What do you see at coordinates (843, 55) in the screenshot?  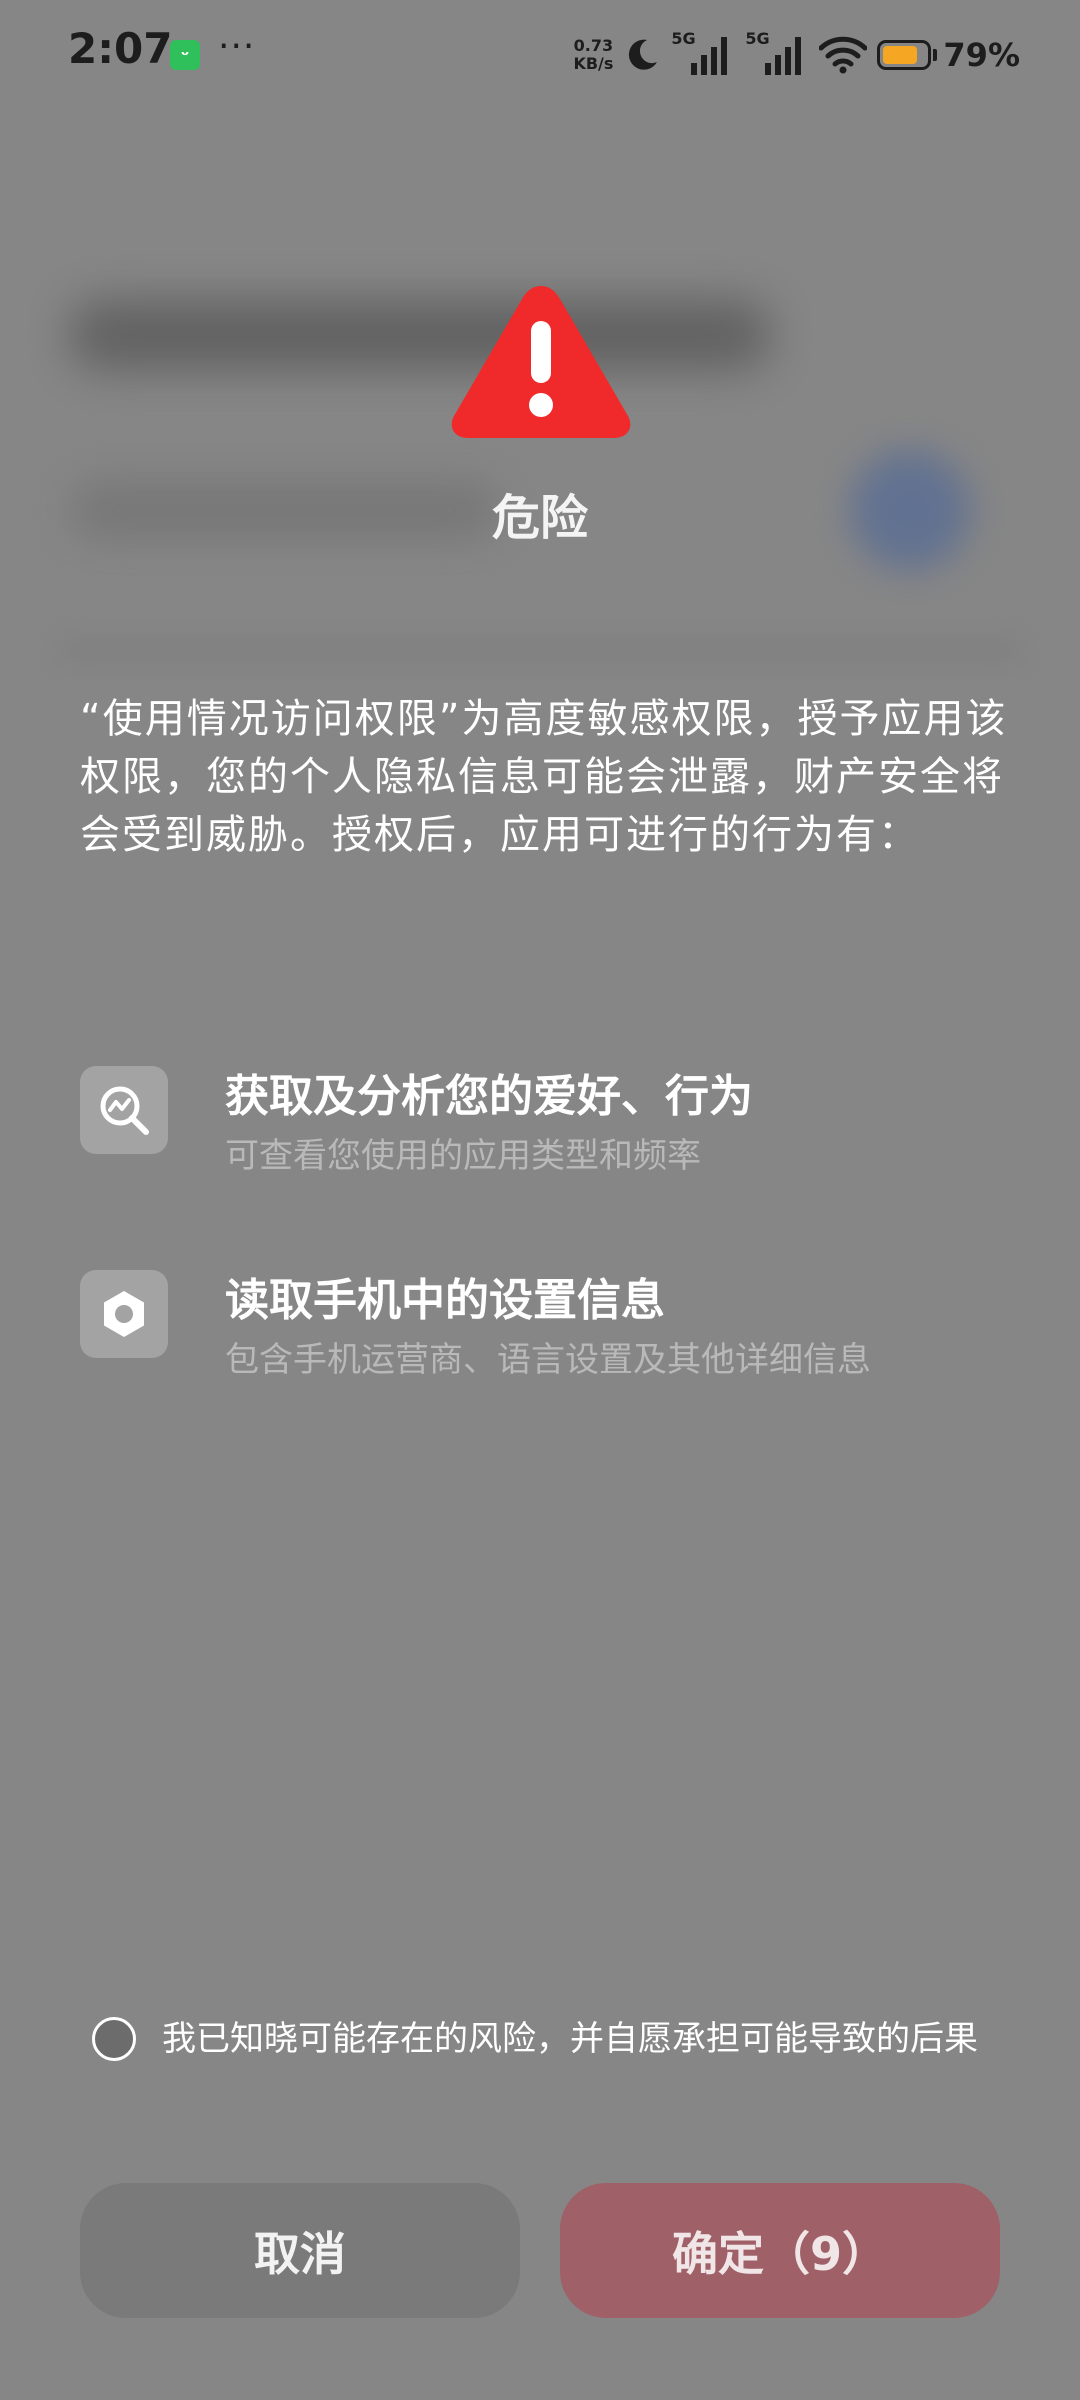 I see `wifi-icon` at bounding box center [843, 55].